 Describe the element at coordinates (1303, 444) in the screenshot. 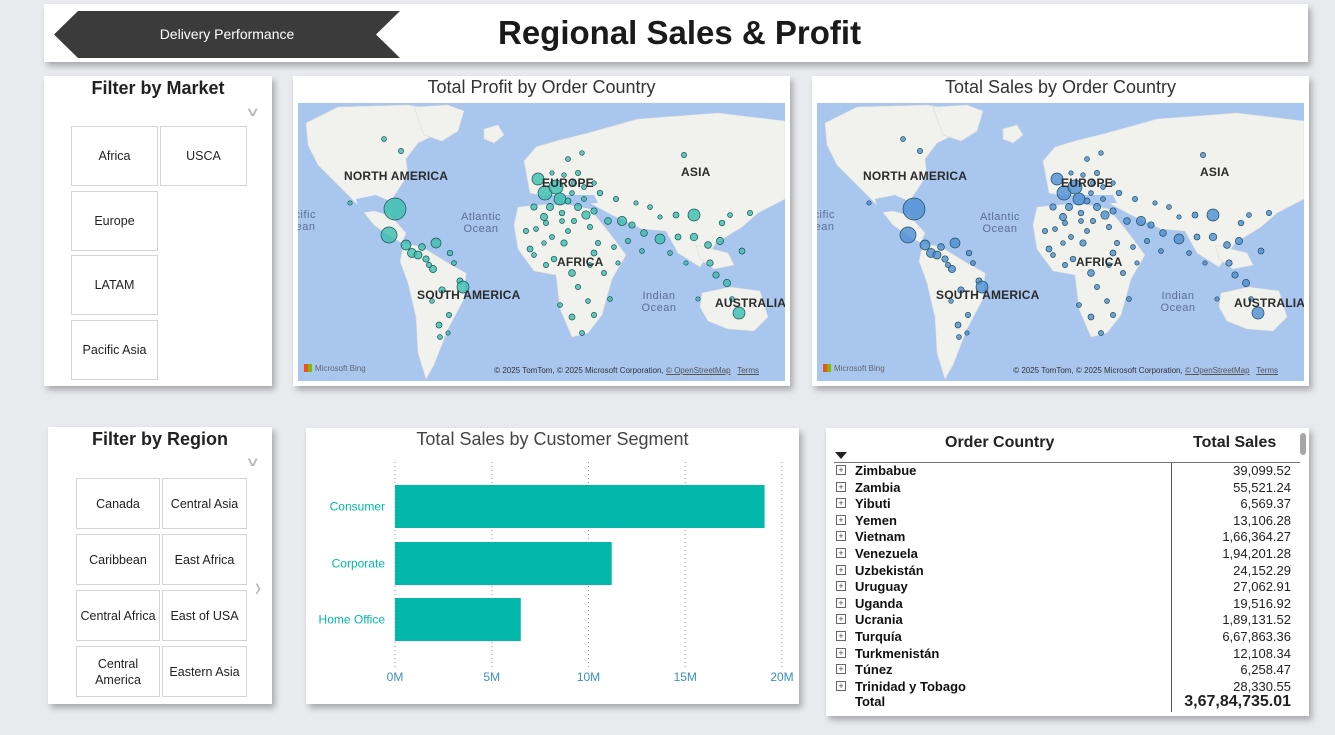

I see `table-scrollbar` at that location.